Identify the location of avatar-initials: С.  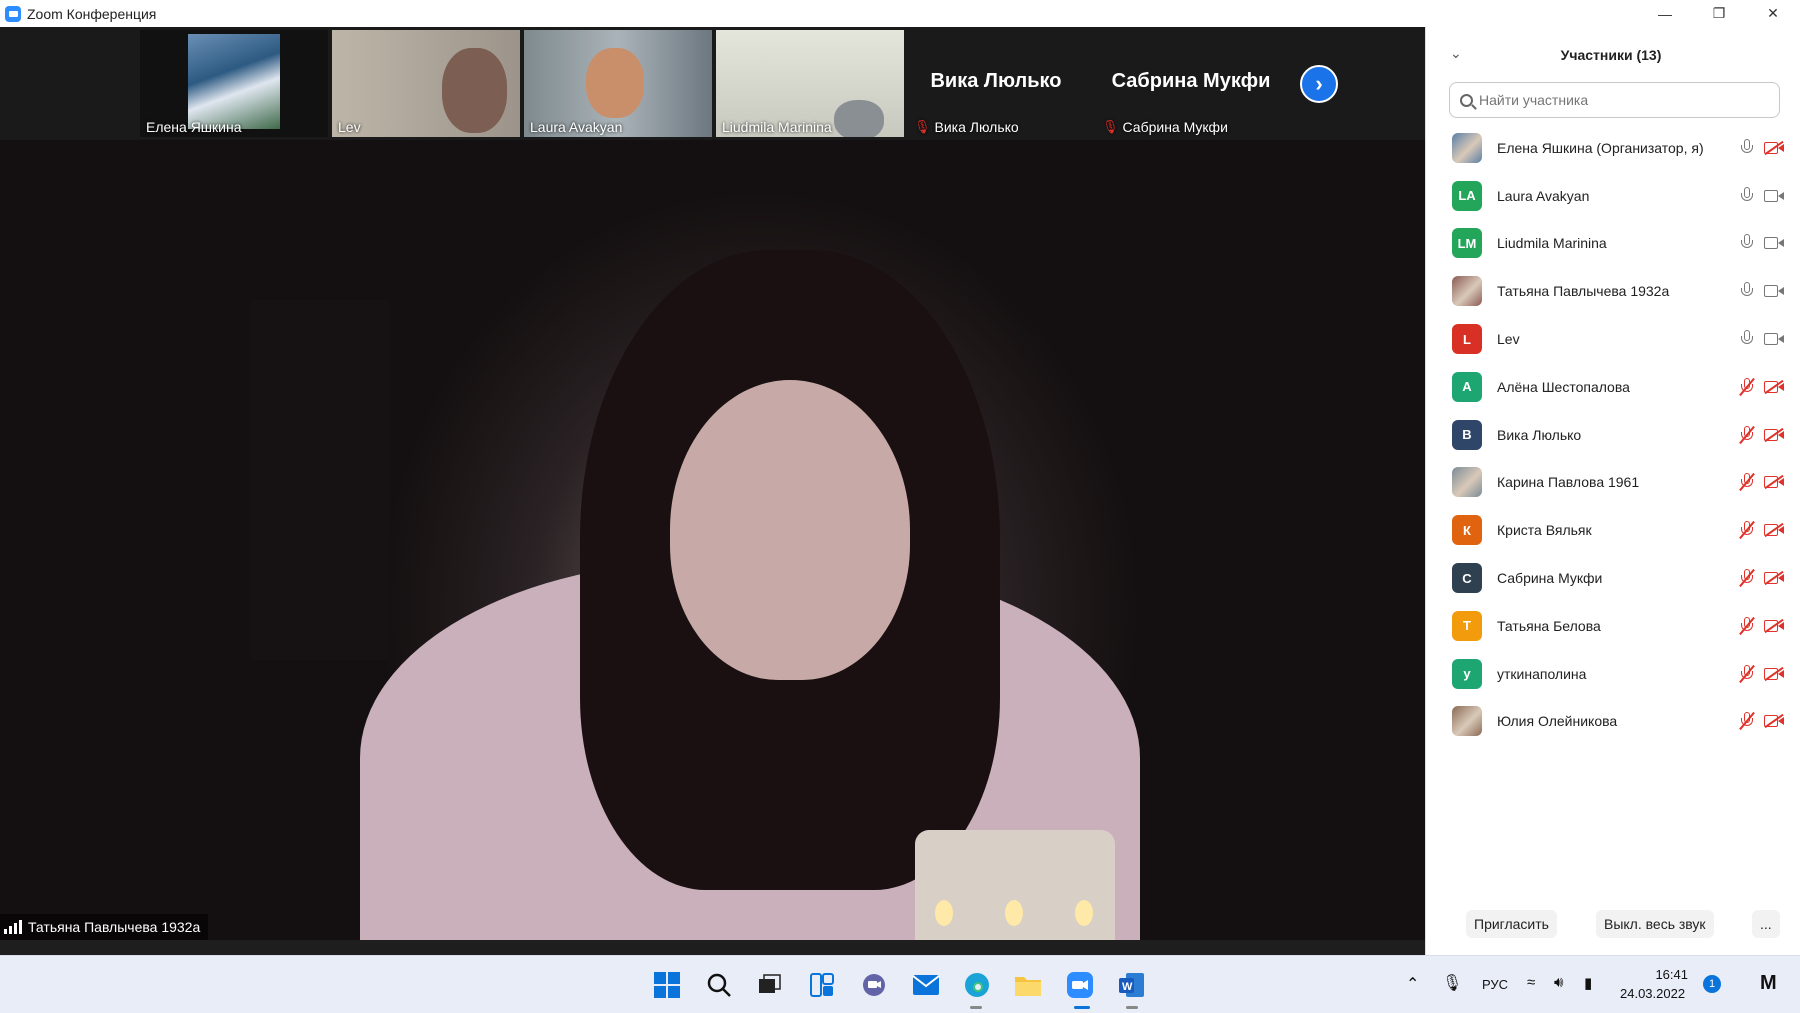
(1467, 578).